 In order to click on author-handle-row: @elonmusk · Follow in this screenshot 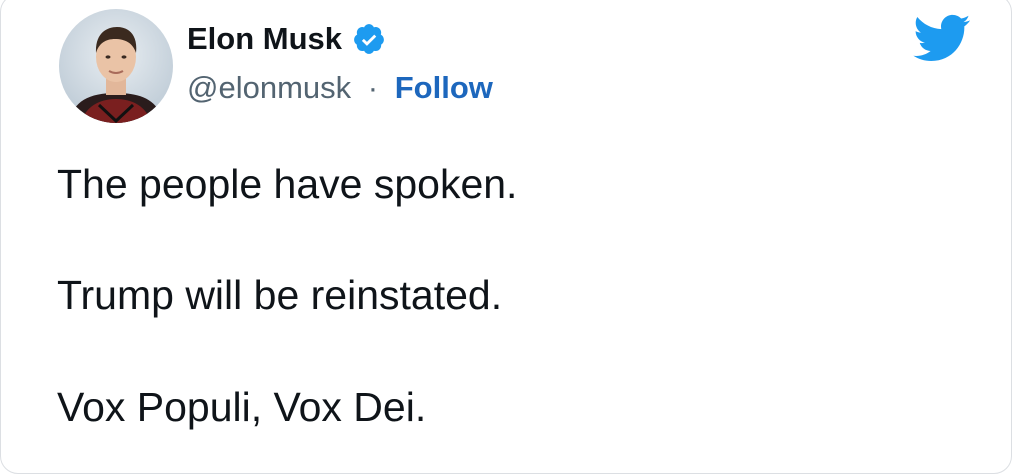, I will do `click(340, 88)`.